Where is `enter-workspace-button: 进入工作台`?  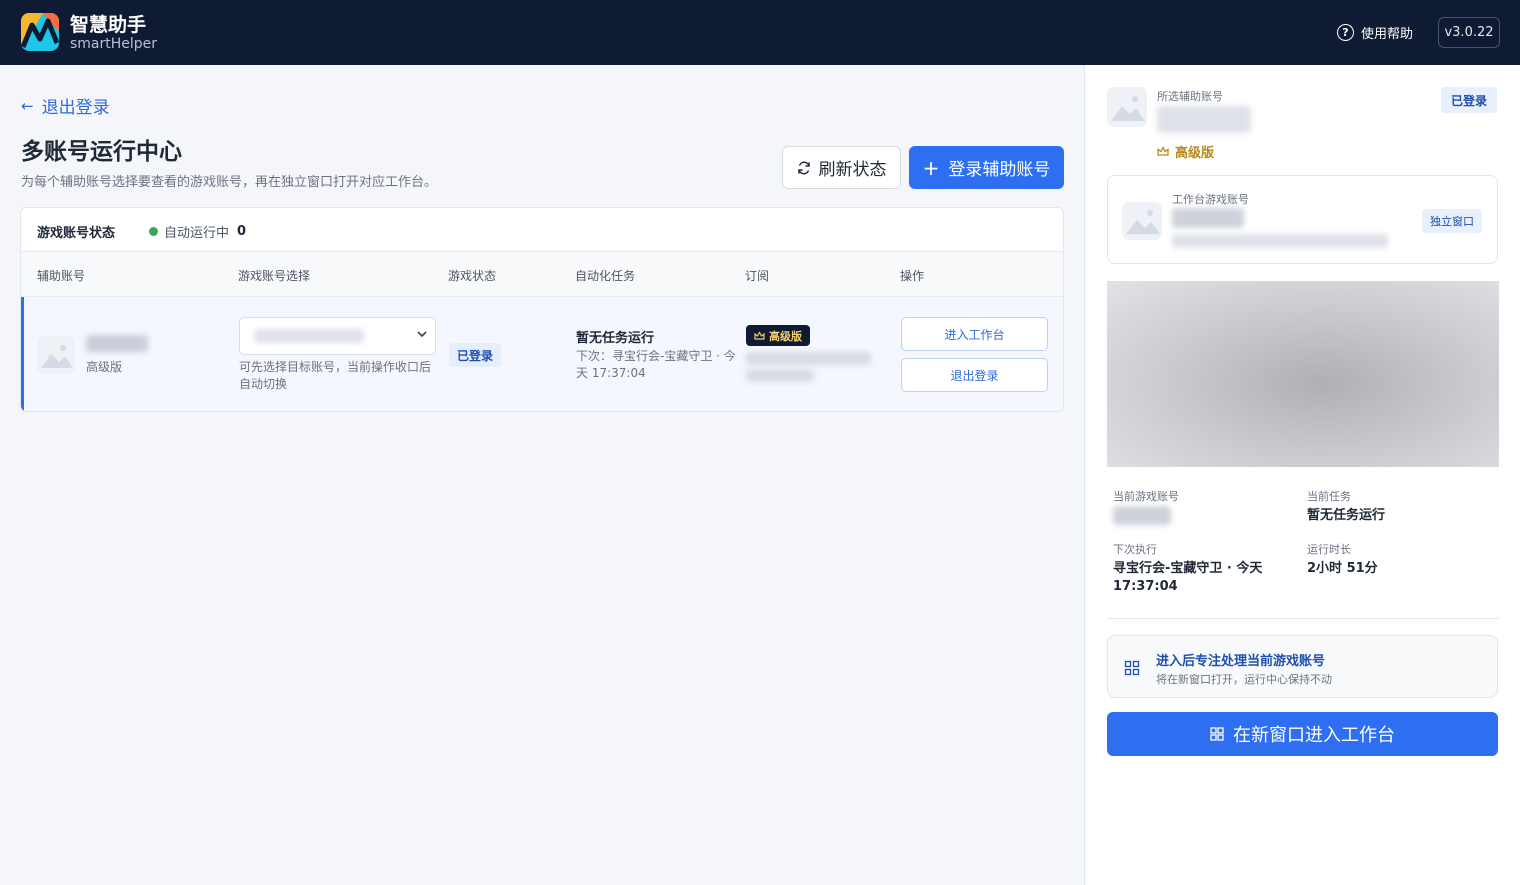 enter-workspace-button: 进入工作台 is located at coordinates (974, 334).